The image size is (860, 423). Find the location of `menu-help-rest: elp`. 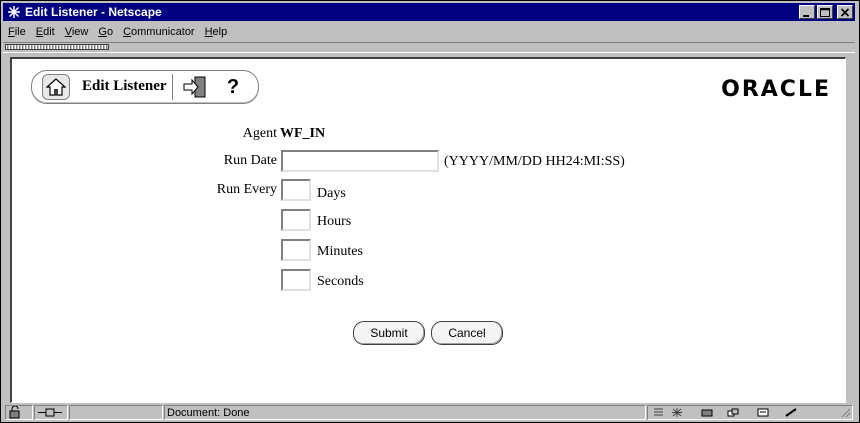

menu-help-rest: elp is located at coordinates (220, 32).